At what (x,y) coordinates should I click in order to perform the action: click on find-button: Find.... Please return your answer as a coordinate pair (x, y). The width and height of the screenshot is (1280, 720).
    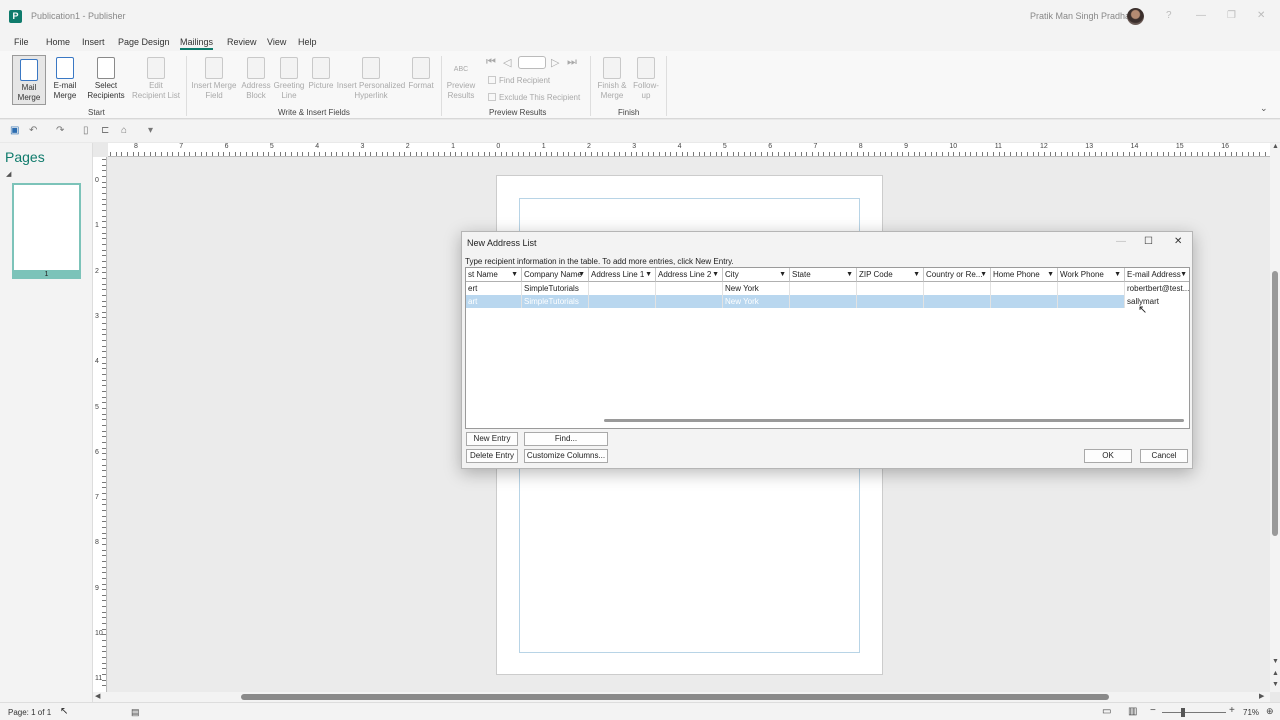
    Looking at the image, I should click on (566, 439).